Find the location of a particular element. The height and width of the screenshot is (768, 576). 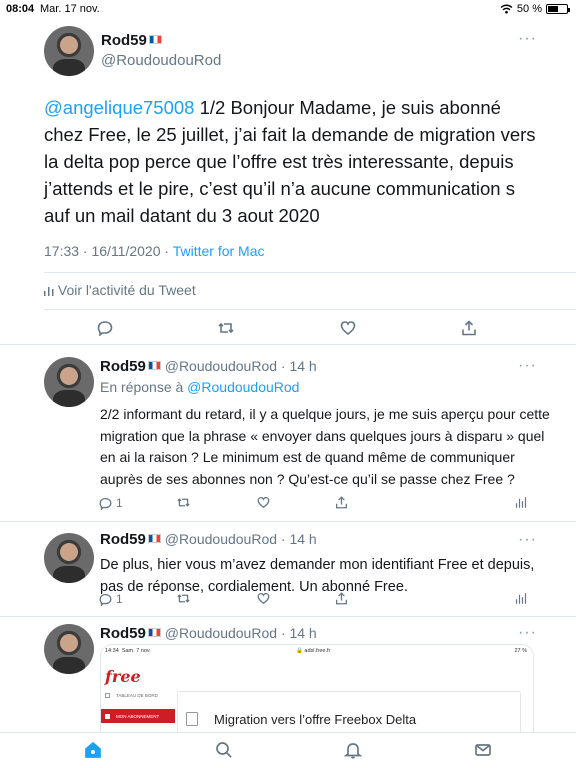

tweet-activity-label: Voir l'activité du Tweet is located at coordinates (126, 290).